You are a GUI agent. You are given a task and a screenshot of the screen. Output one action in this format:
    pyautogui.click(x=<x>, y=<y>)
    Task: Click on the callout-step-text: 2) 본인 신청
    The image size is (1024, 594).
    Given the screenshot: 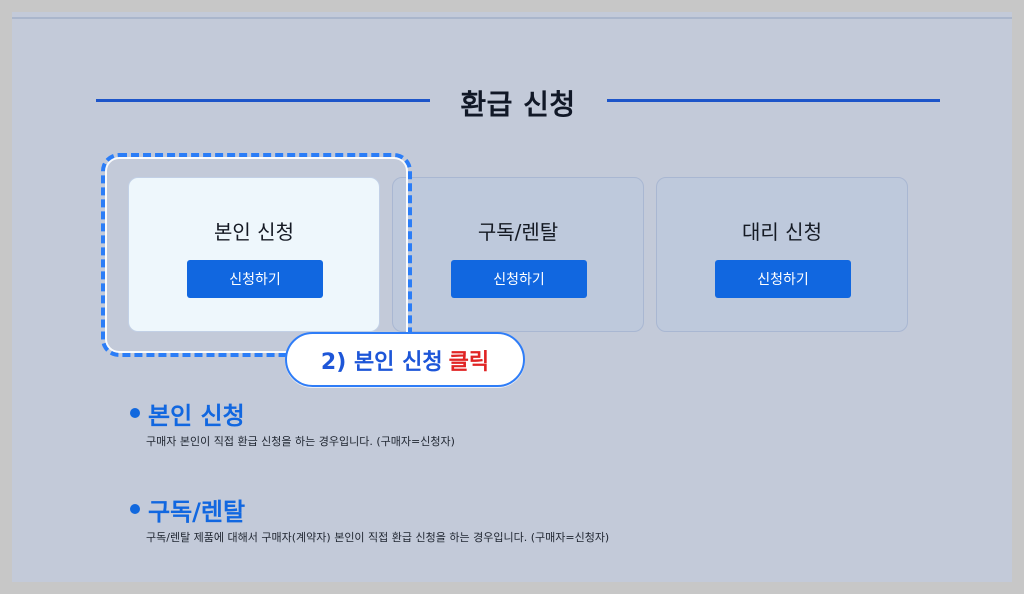 What is the action you would take?
    pyautogui.click(x=381, y=362)
    